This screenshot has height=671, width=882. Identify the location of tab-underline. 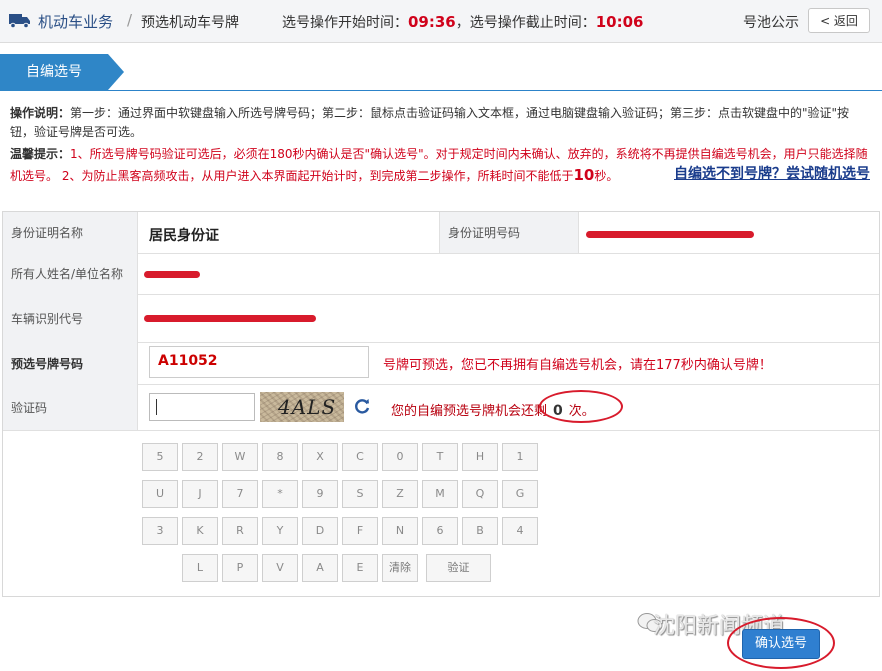
(441, 90).